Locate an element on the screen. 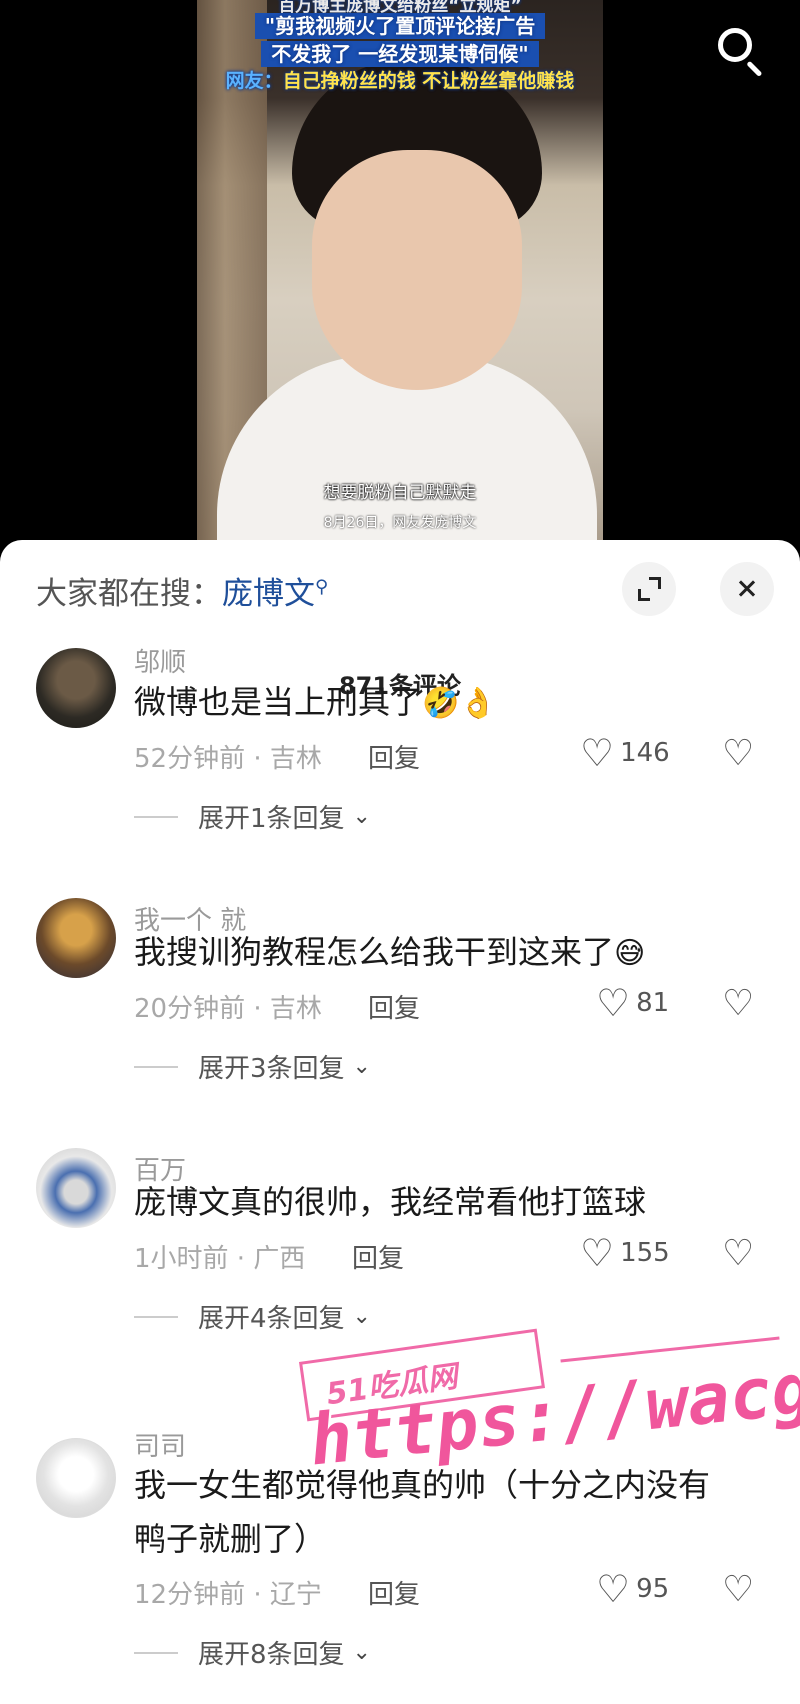 The width and height of the screenshot is (800, 1704). comment-emoji: 🤣👌 is located at coordinates (459, 703).